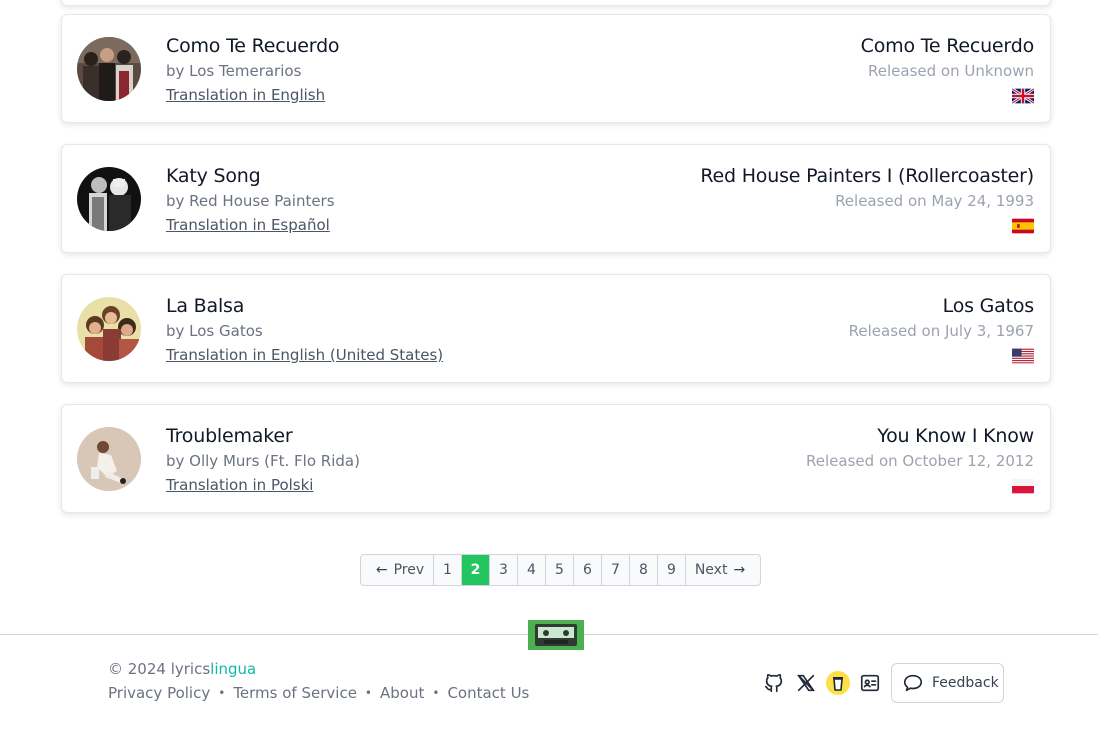 This screenshot has height=729, width=1098. What do you see at coordinates (304, 306) in the screenshot?
I see `song-title: La Balsa` at bounding box center [304, 306].